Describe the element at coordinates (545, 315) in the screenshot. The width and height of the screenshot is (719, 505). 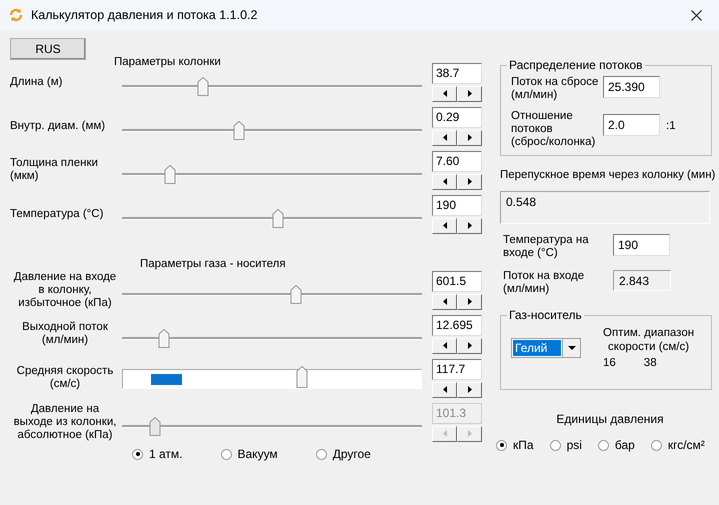
I see `group-title: Газ-носитель` at that location.